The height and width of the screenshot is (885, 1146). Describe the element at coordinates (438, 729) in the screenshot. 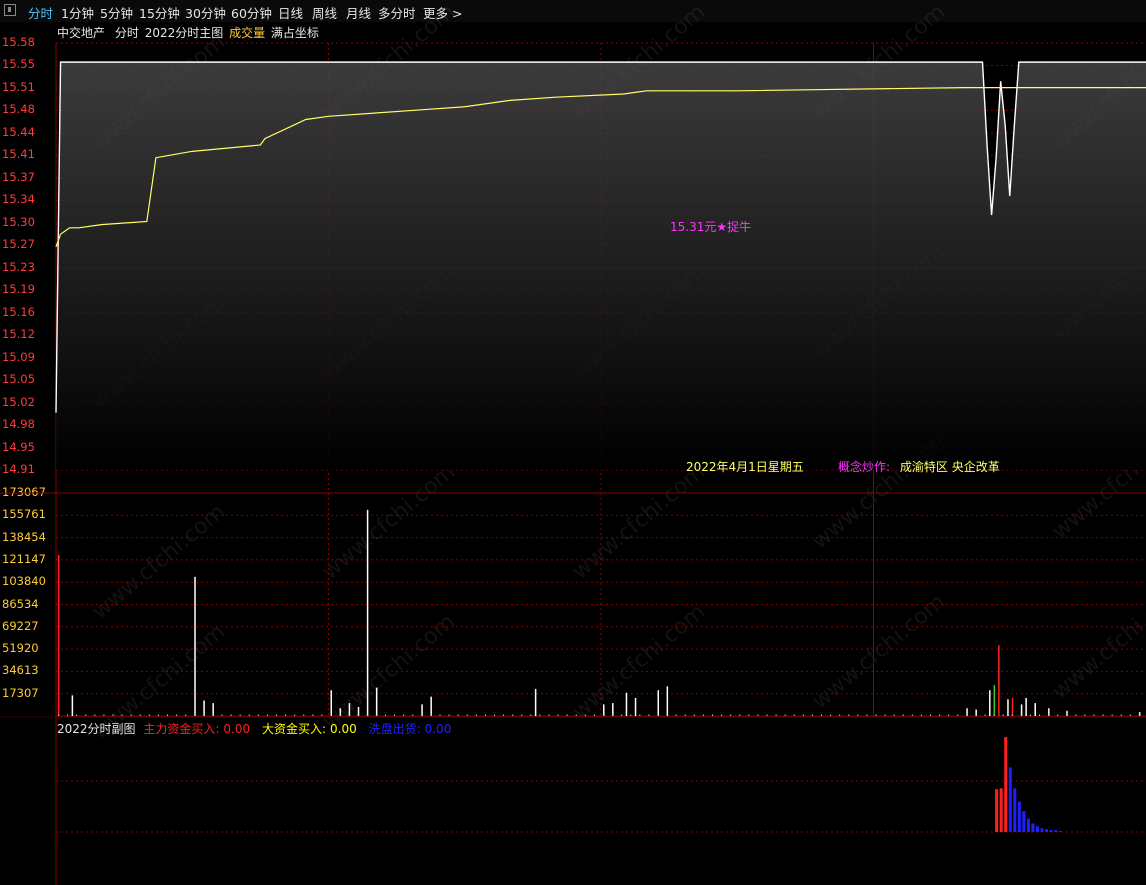

I see `wash-value: 0.00` at that location.